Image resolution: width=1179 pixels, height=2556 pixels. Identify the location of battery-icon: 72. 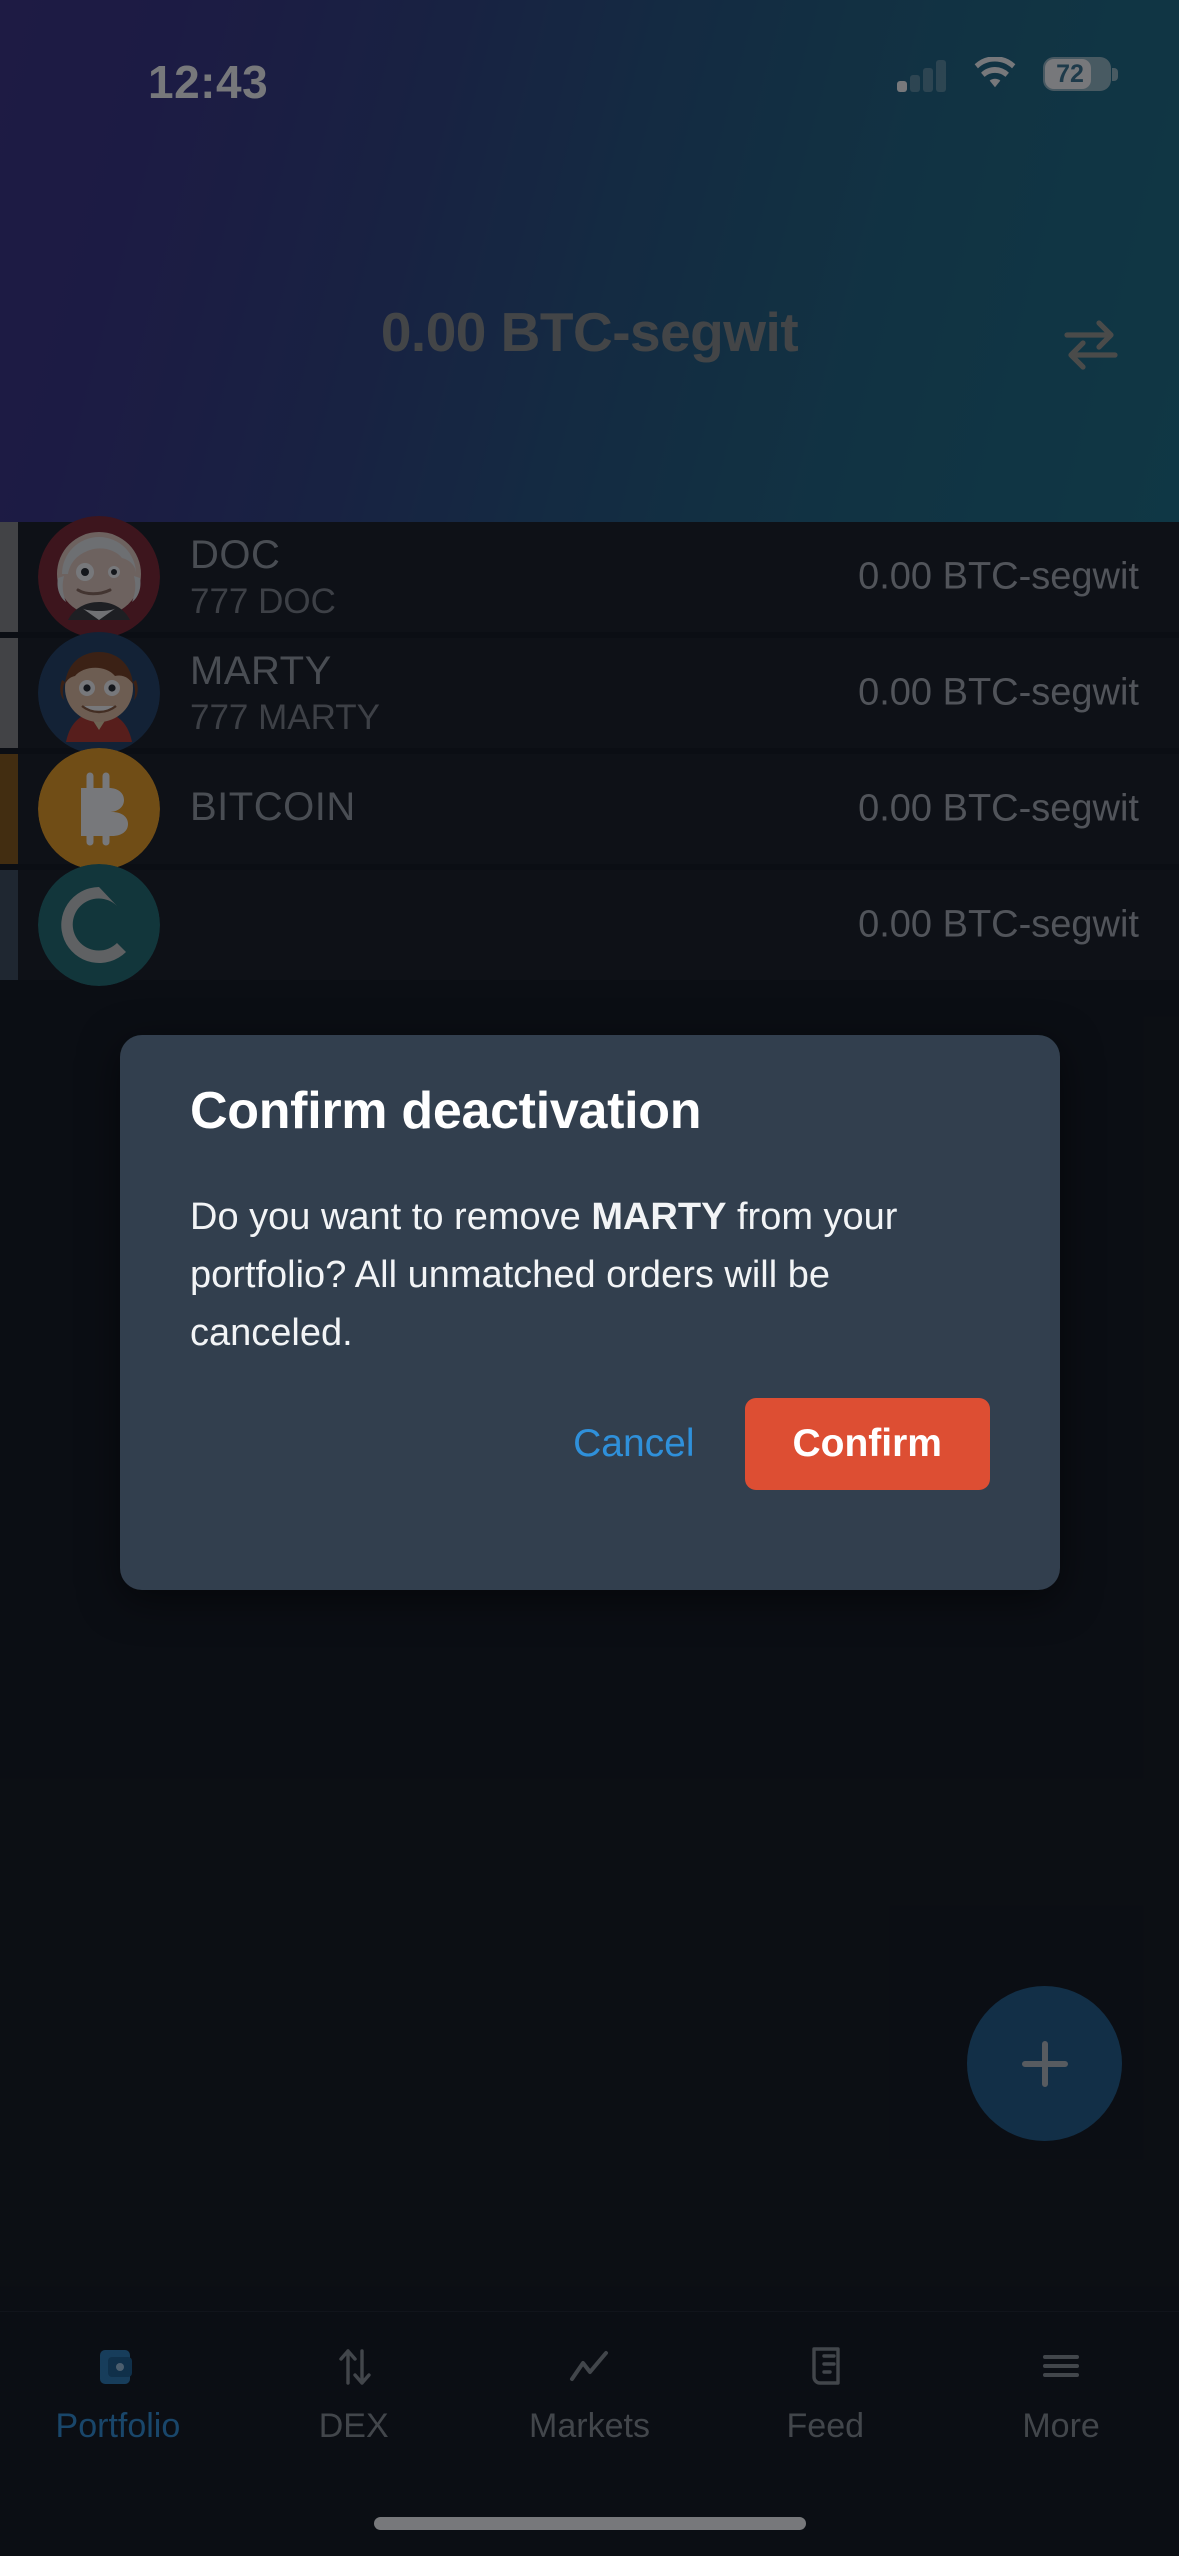
(1080, 74).